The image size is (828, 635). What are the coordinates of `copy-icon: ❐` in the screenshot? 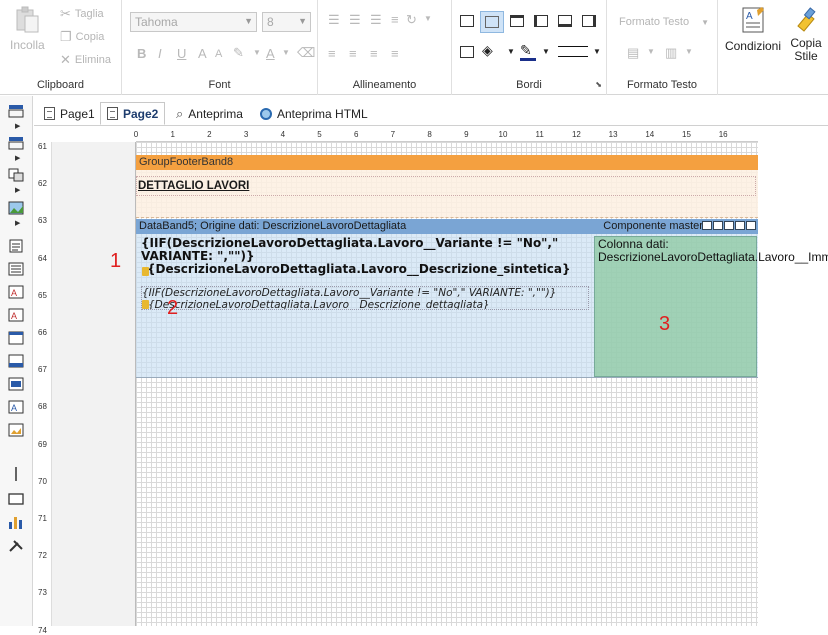 It's located at (66, 36).